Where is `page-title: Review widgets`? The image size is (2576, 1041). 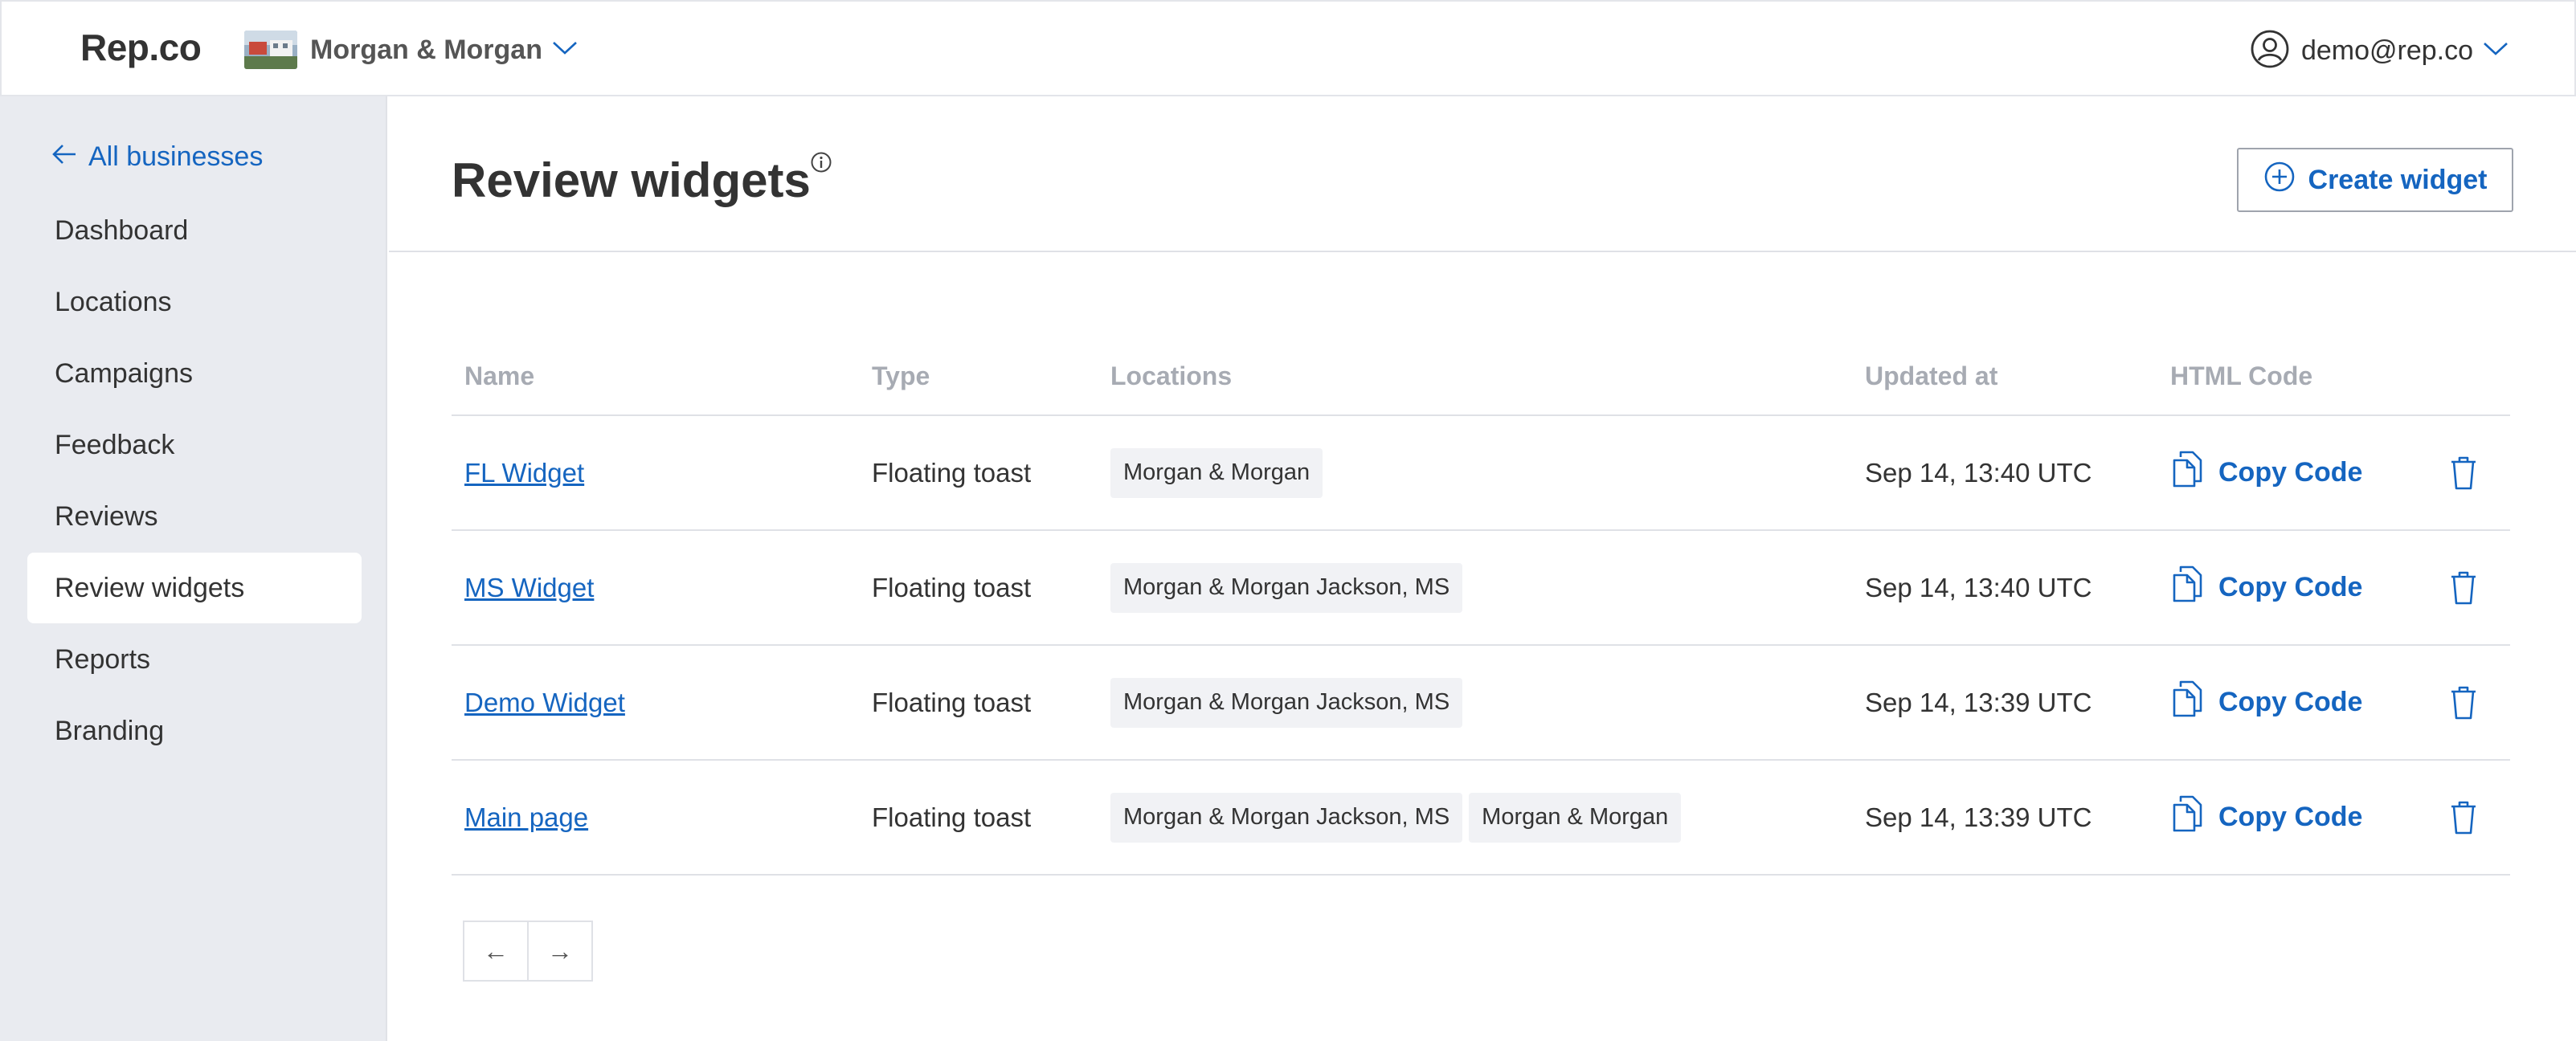 page-title: Review widgets is located at coordinates (631, 180).